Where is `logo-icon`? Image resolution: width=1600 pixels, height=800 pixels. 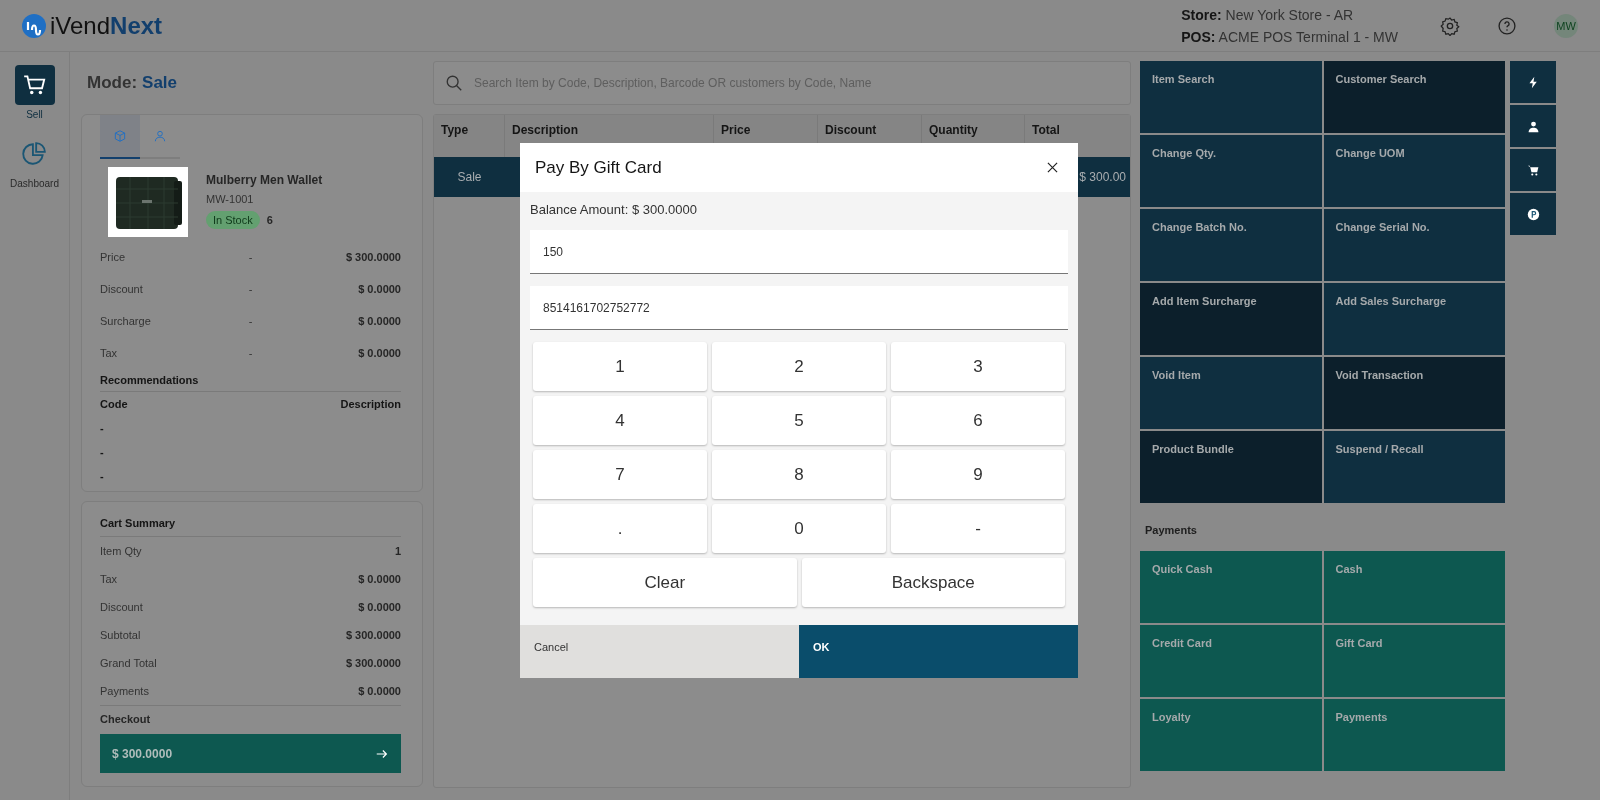
logo-icon is located at coordinates (34, 25).